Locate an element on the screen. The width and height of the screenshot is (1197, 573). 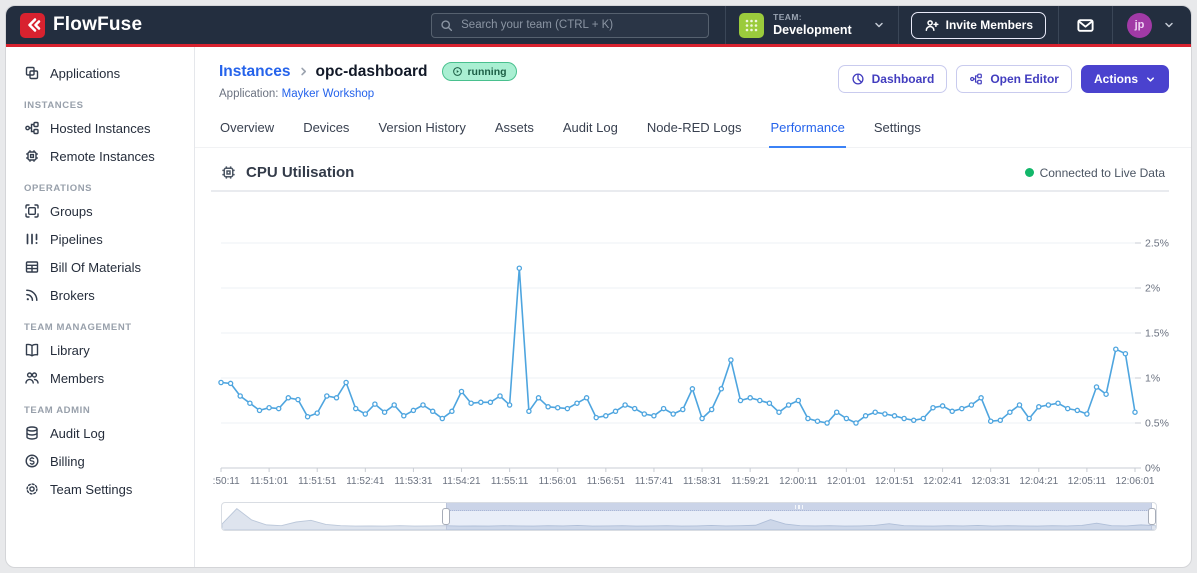
sidebar-item-label: Applications is located at coordinates (85, 73).